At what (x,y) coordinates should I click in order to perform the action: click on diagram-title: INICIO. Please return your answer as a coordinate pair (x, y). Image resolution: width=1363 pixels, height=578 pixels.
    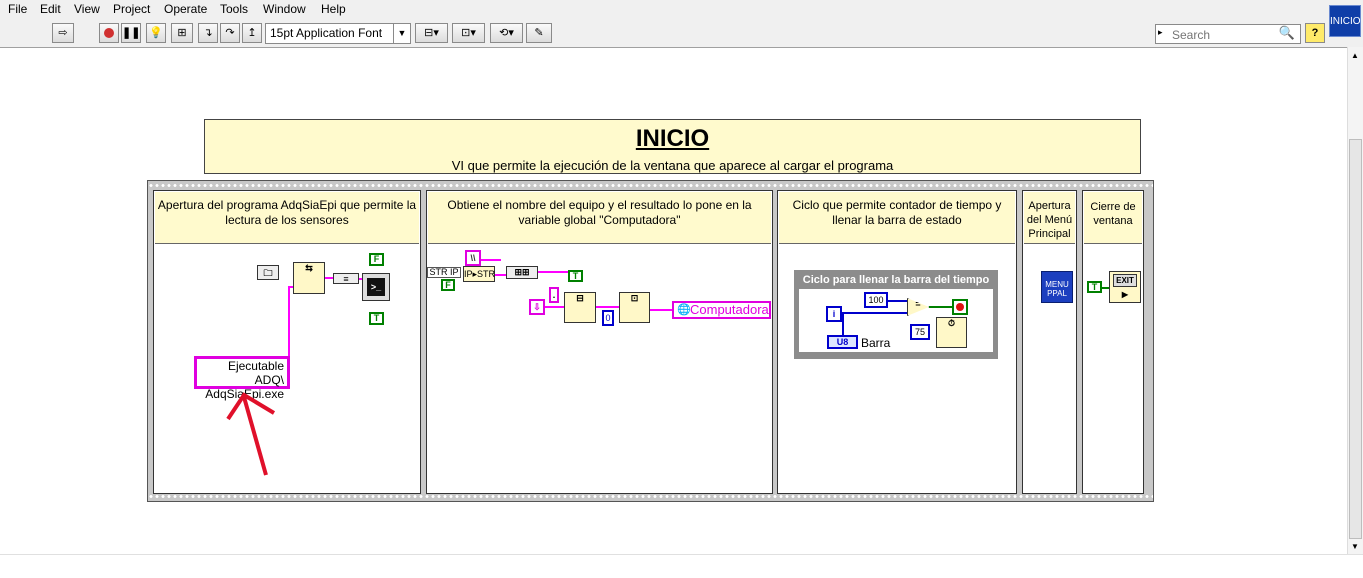
    Looking at the image, I should click on (672, 138).